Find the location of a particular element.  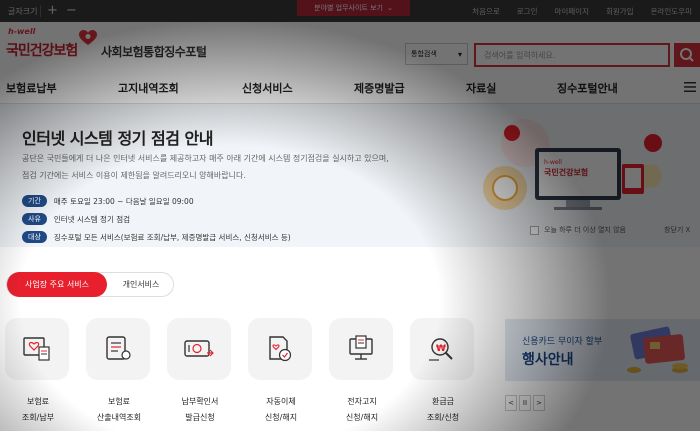

service-label: 자동이체 신청/해지 is located at coordinates (281, 409).